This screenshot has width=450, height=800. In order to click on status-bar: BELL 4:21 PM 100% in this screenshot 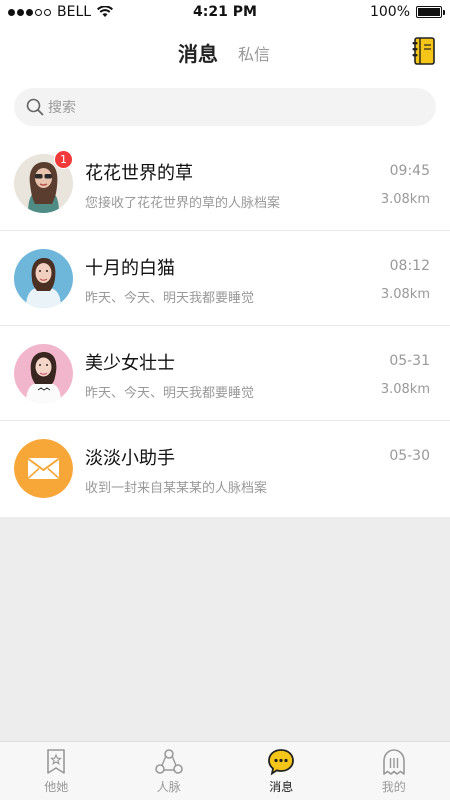, I will do `click(225, 12)`.